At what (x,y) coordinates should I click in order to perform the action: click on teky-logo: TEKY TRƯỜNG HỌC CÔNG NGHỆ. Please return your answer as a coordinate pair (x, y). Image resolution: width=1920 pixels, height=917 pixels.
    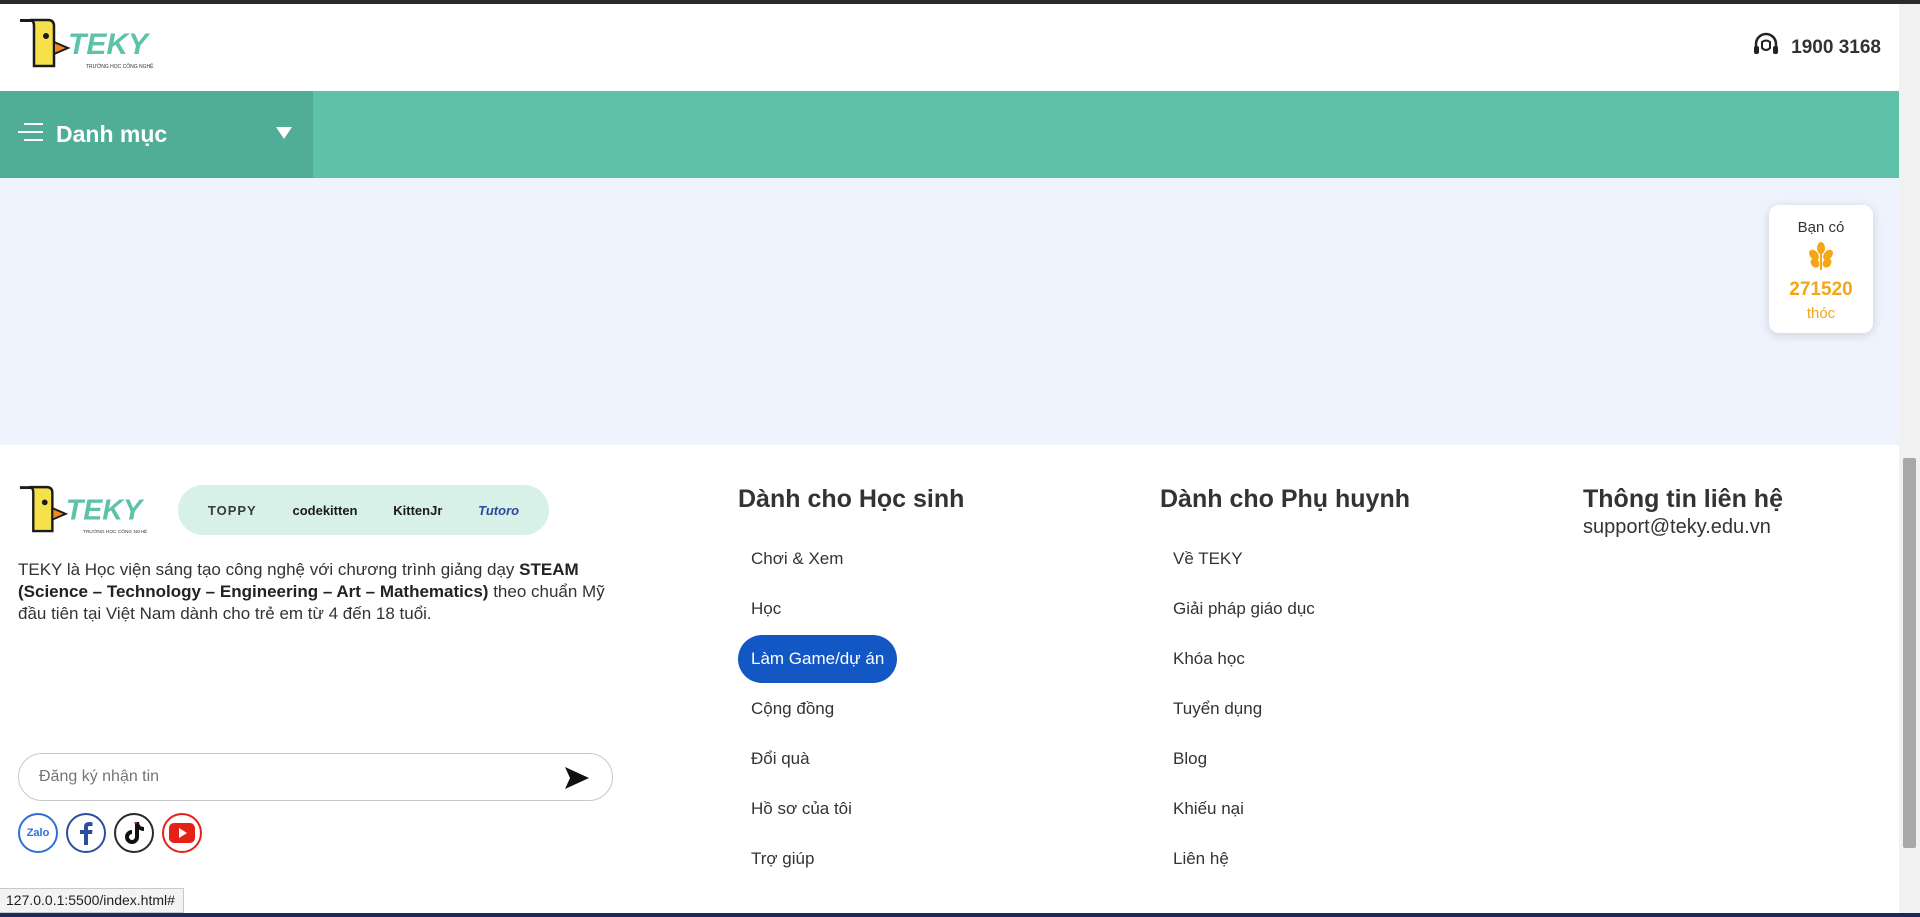
    Looking at the image, I should click on (95, 45).